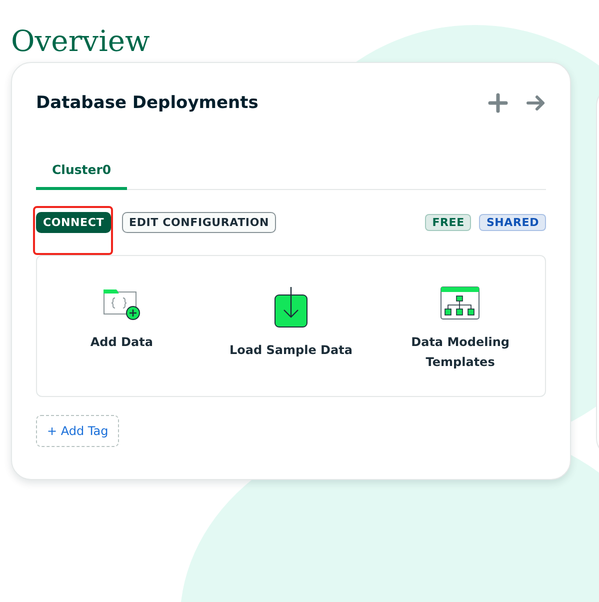 This screenshot has width=599, height=602. What do you see at coordinates (199, 222) in the screenshot?
I see `edit-button: EDIT CONFIGURATION` at bounding box center [199, 222].